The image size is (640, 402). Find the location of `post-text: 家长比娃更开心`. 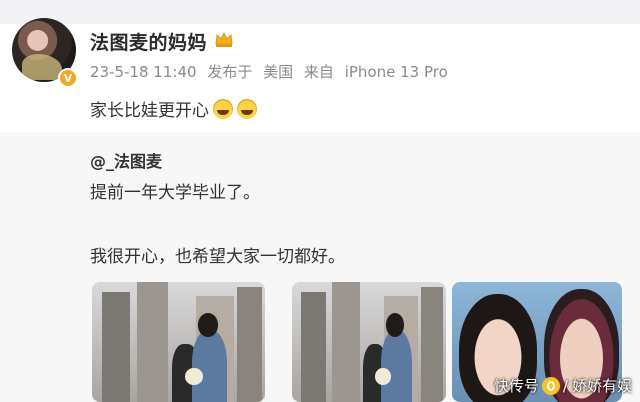

post-text: 家长比娃更开心 is located at coordinates (173, 108).